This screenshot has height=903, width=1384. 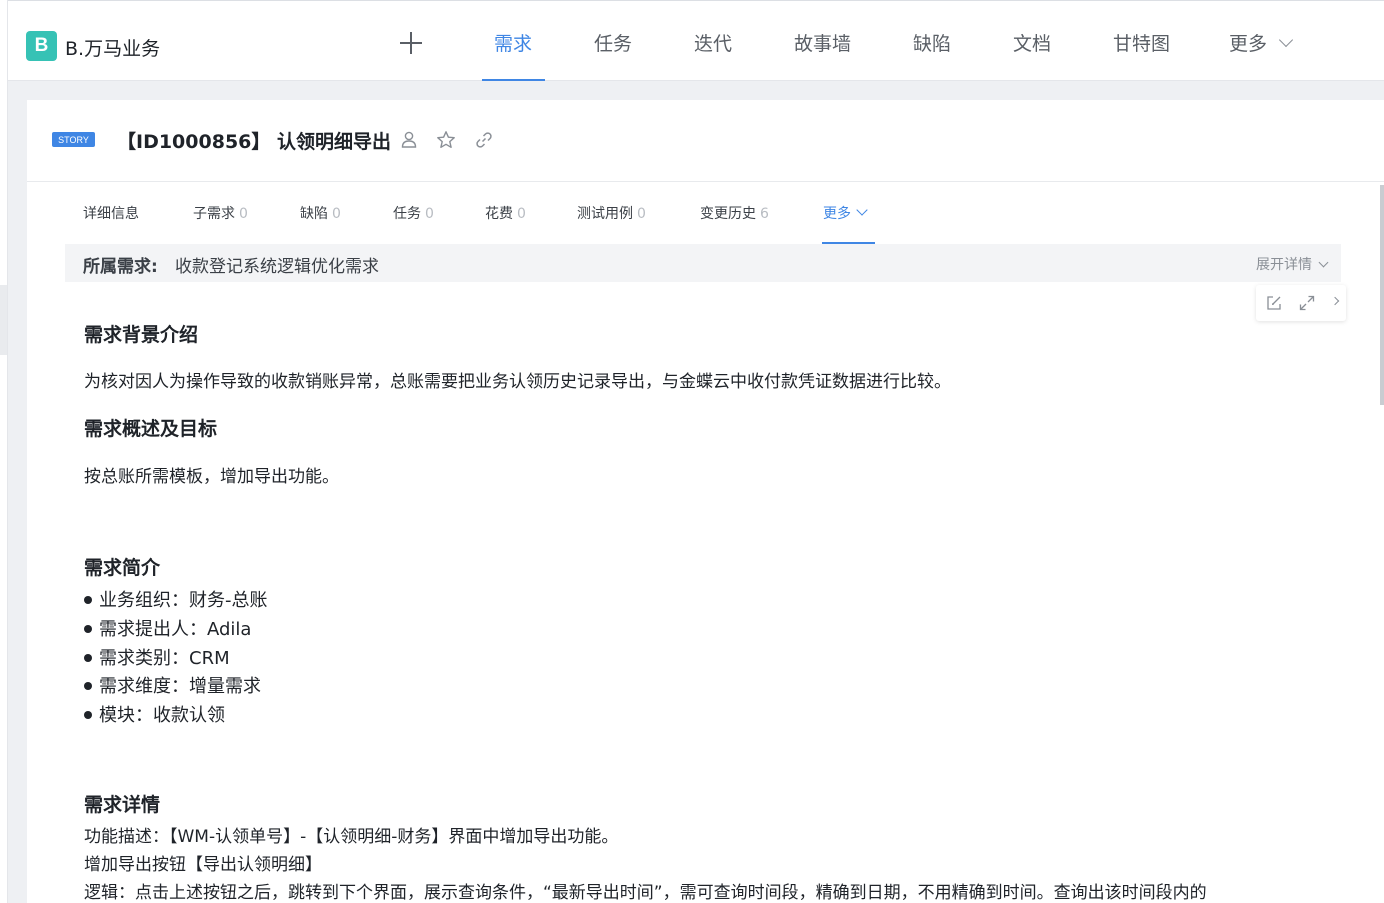 I want to click on expand-details-label: 展开详情, so click(x=1284, y=265).